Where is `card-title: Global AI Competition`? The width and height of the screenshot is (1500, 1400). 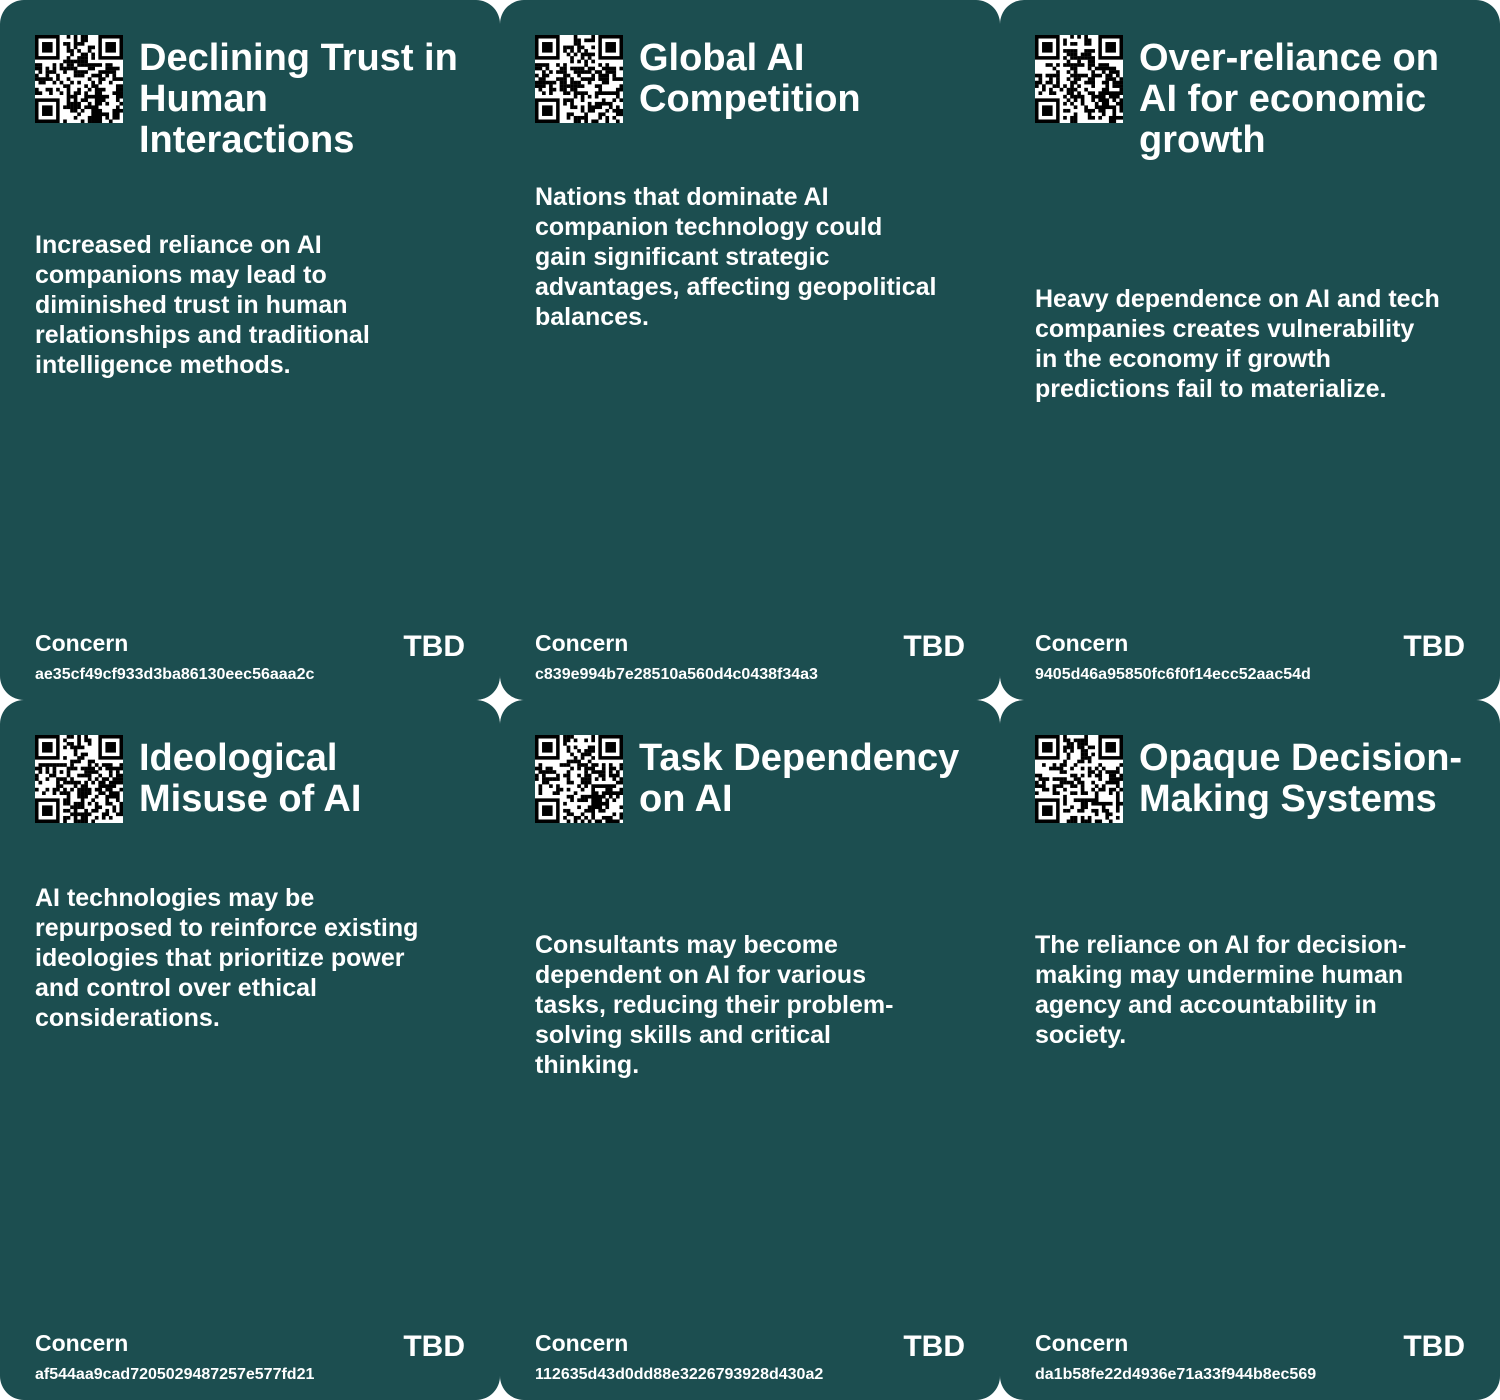
card-title: Global AI Competition is located at coordinates (750, 78).